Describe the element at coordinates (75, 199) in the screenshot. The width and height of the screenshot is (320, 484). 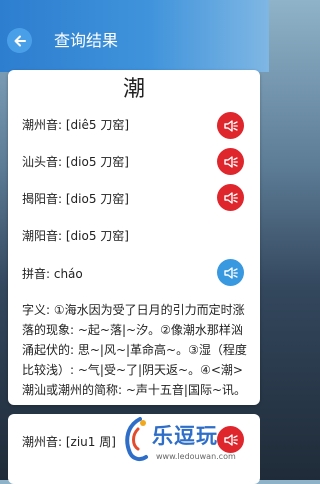
I see `reading-jieyang: 揭阳音: [dio5 刀窑]` at that location.